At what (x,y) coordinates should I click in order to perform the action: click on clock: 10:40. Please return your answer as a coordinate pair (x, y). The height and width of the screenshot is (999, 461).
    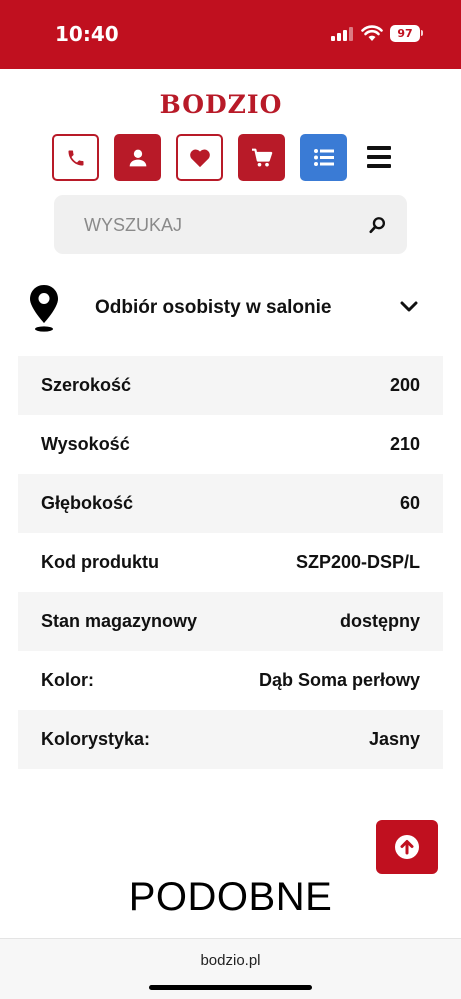
    Looking at the image, I should click on (87, 34).